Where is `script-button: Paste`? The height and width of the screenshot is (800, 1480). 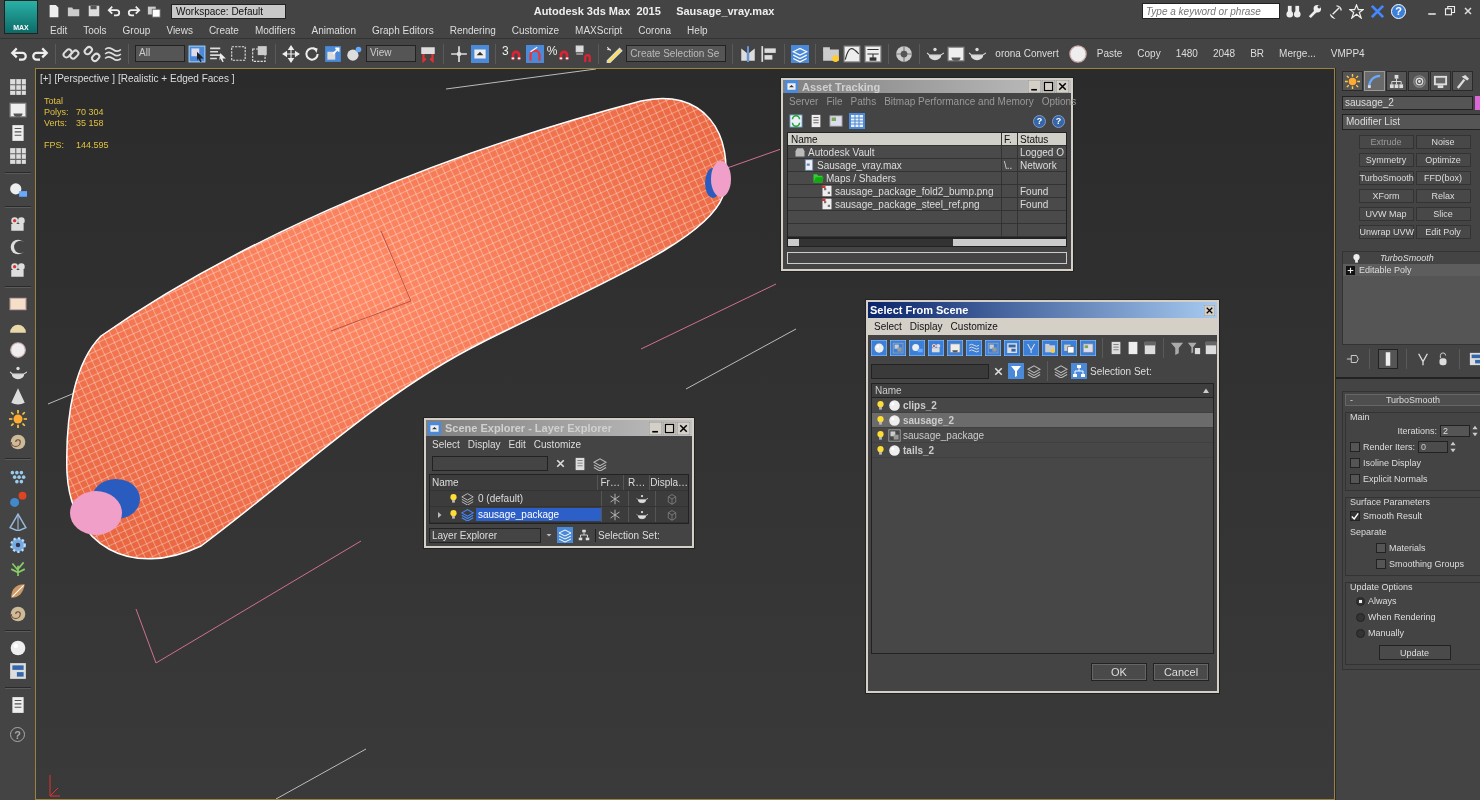 script-button: Paste is located at coordinates (1109, 53).